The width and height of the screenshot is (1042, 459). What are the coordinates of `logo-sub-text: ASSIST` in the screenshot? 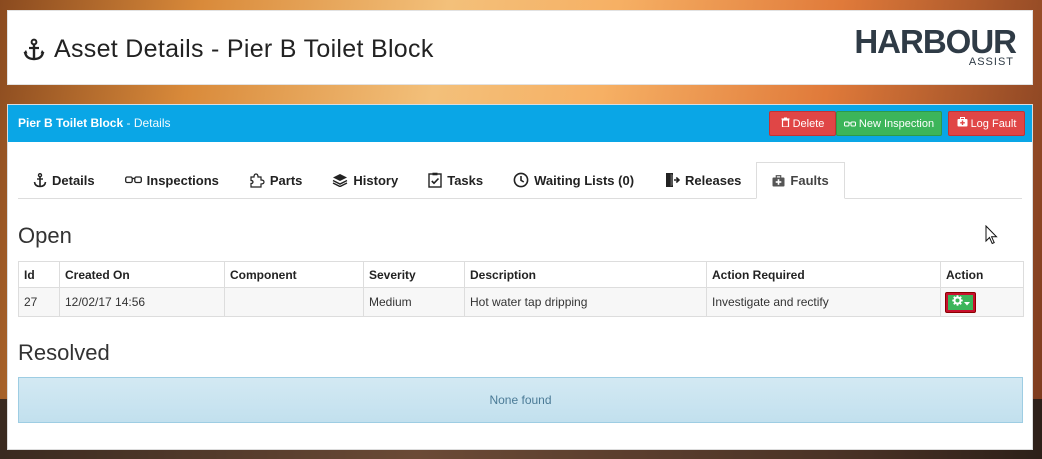 It's located at (991, 62).